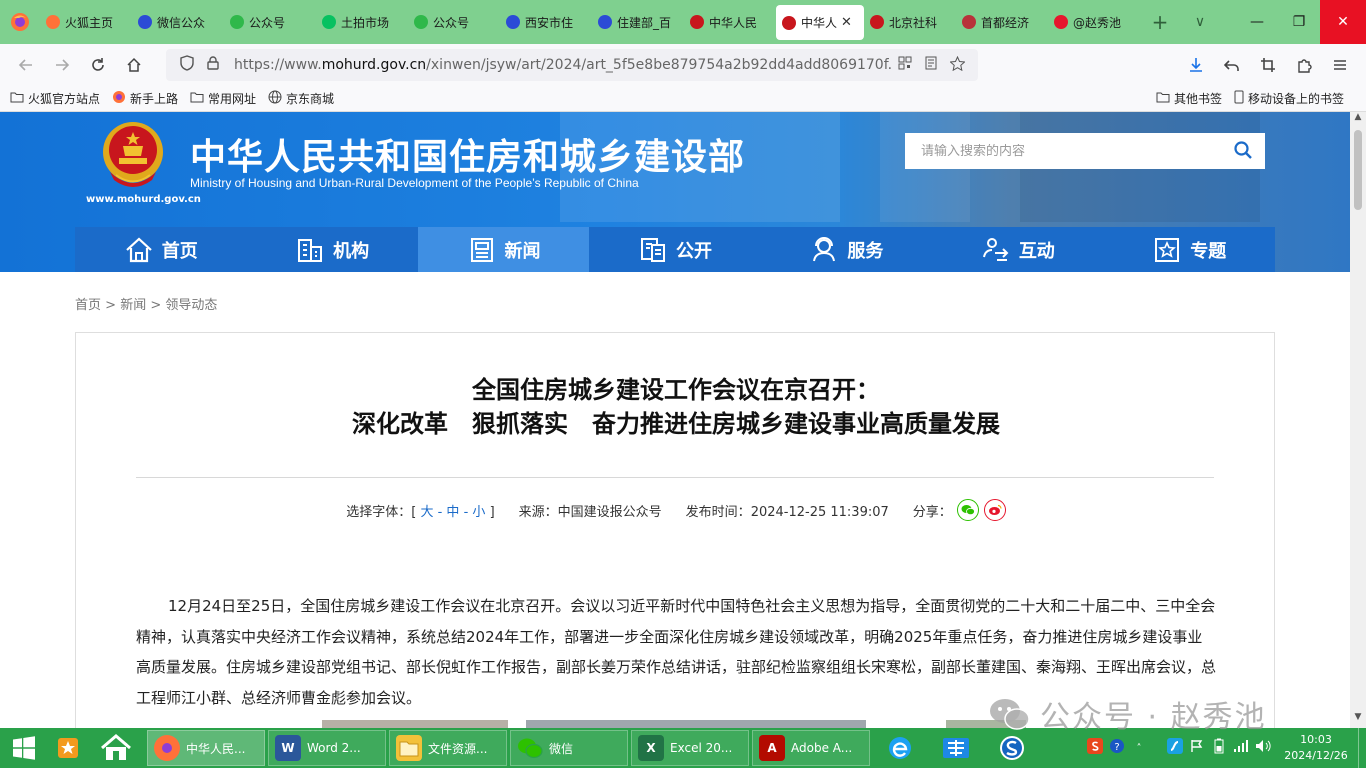 This screenshot has width=1366, height=768. What do you see at coordinates (26, 65) in the screenshot?
I see `back-button` at bounding box center [26, 65].